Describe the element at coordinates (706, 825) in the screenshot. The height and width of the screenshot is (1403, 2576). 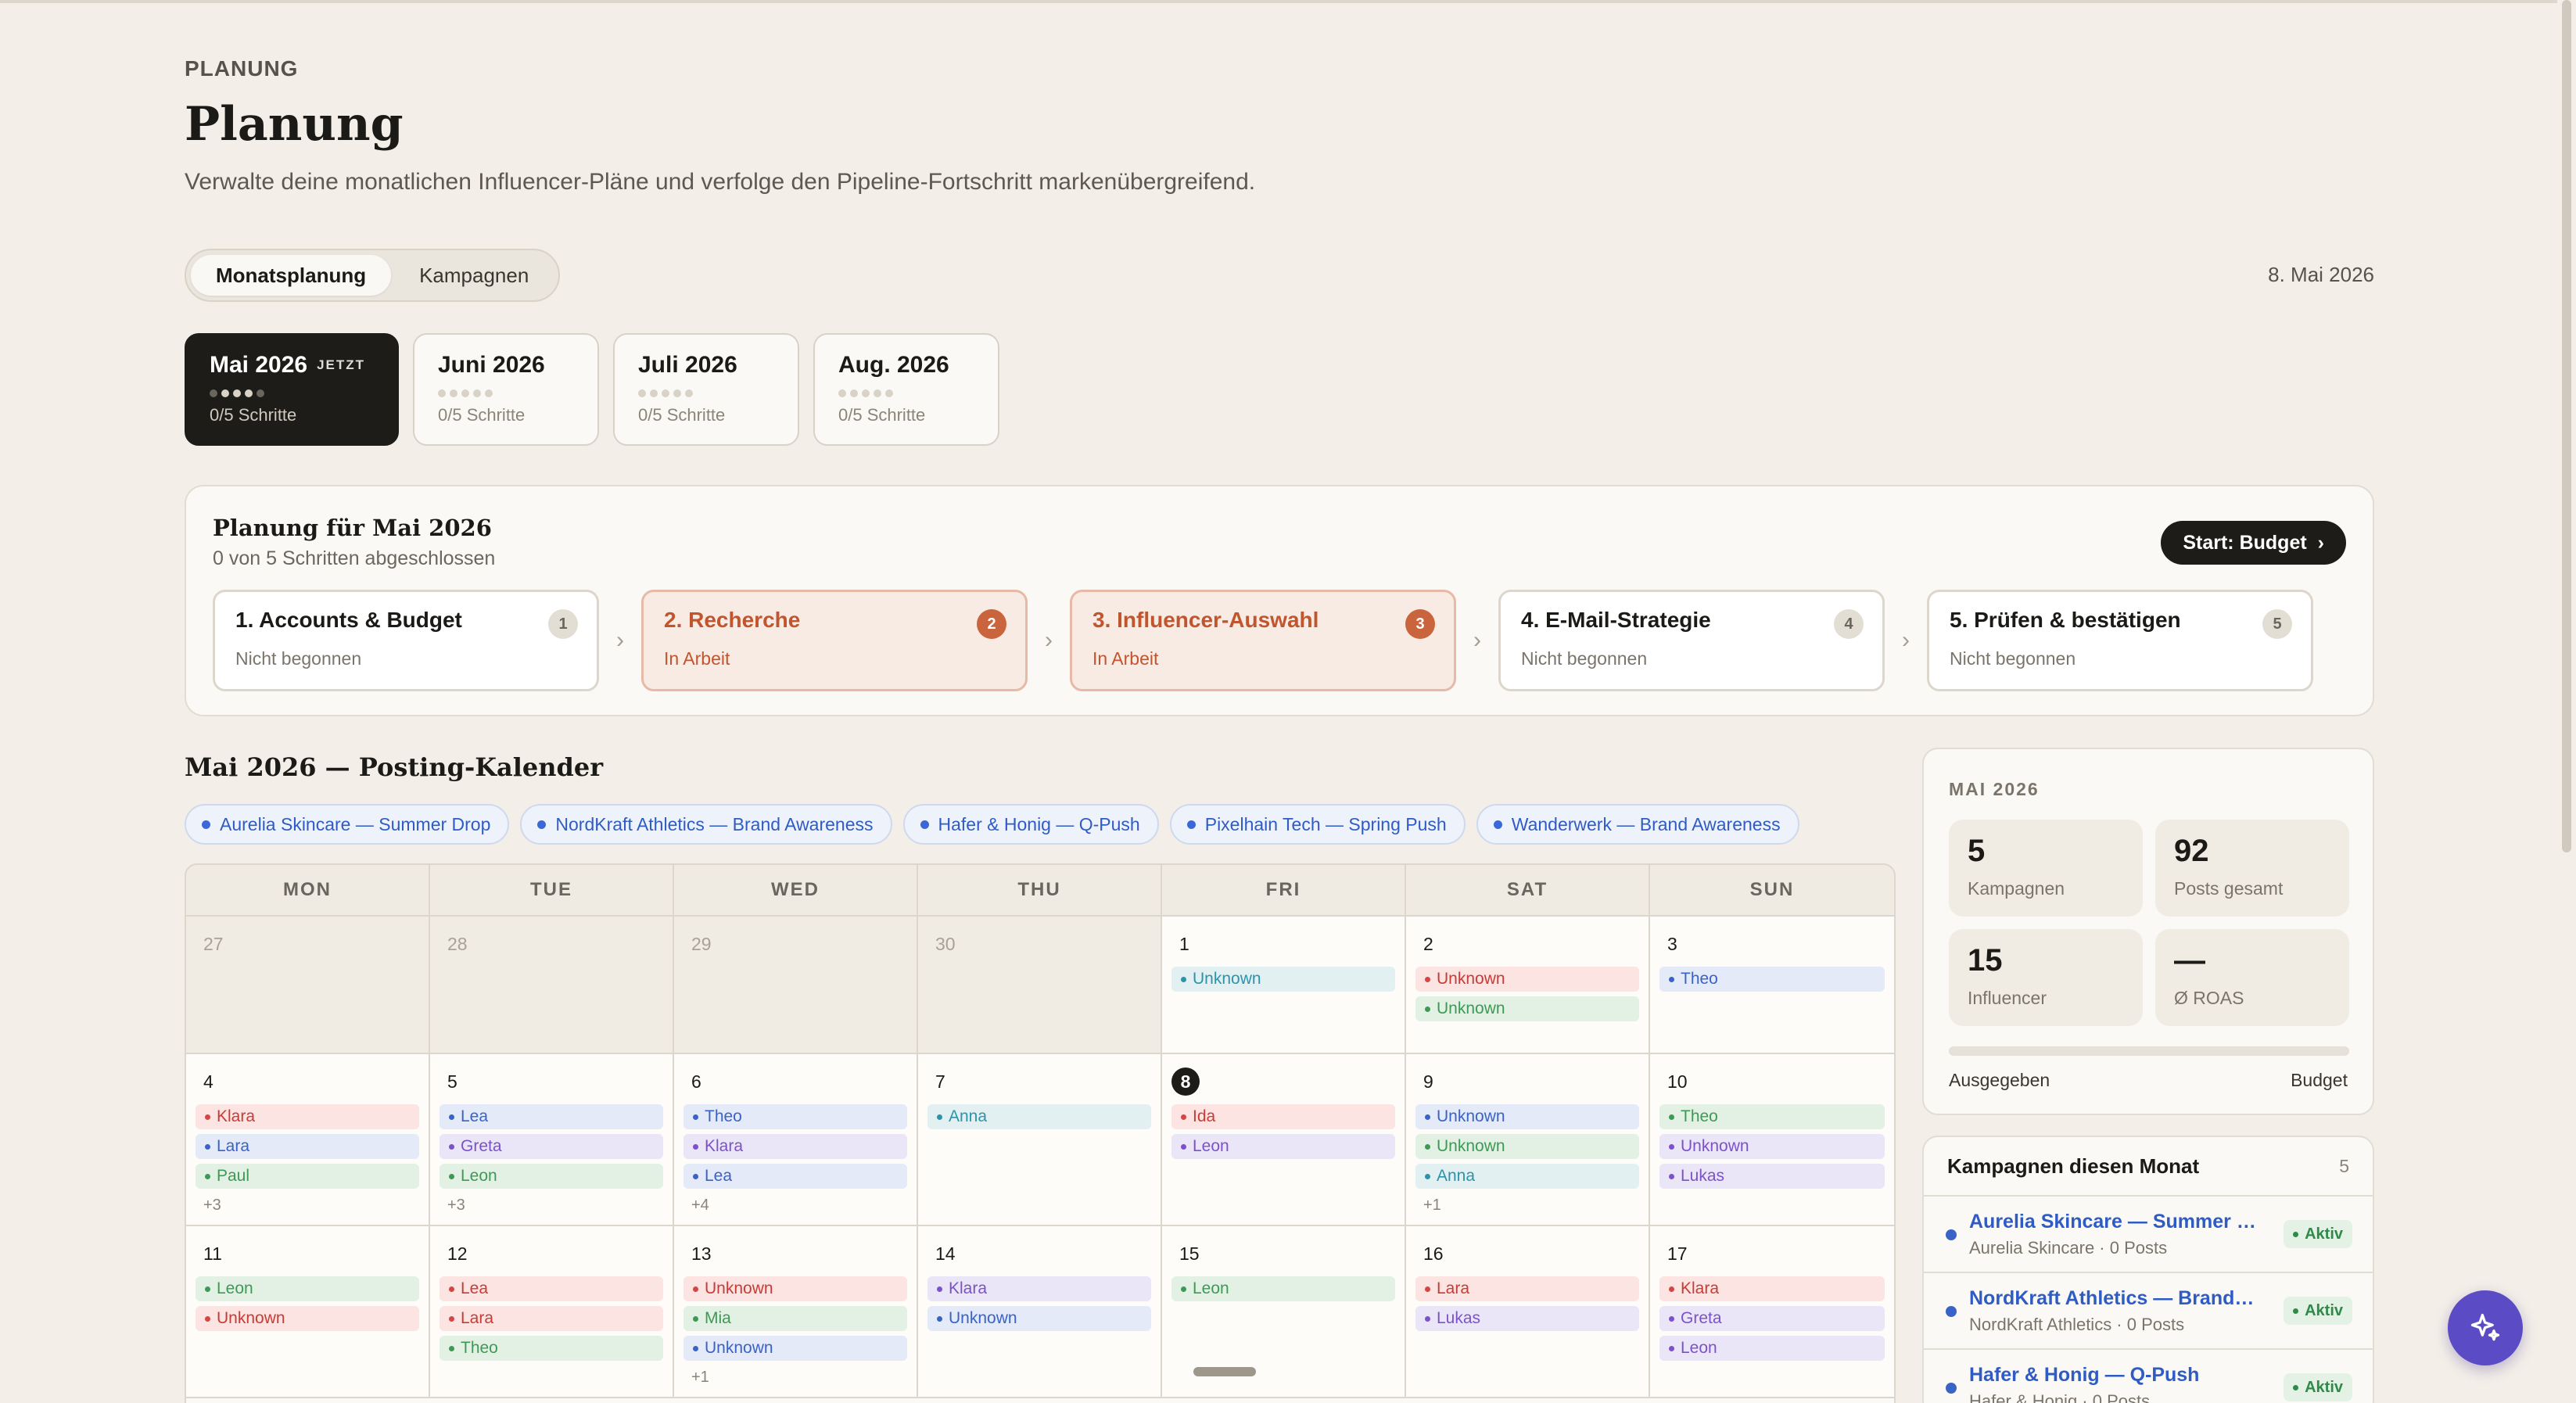
I see `campaign-chip: NordKraft Athletics — Brand Awareness` at that location.